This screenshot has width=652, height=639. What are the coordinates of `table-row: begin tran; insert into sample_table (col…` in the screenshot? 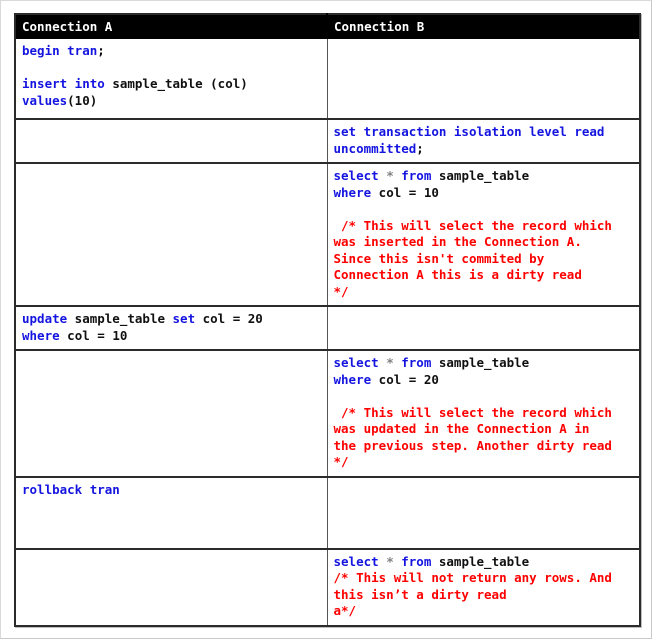 It's located at (327, 79).